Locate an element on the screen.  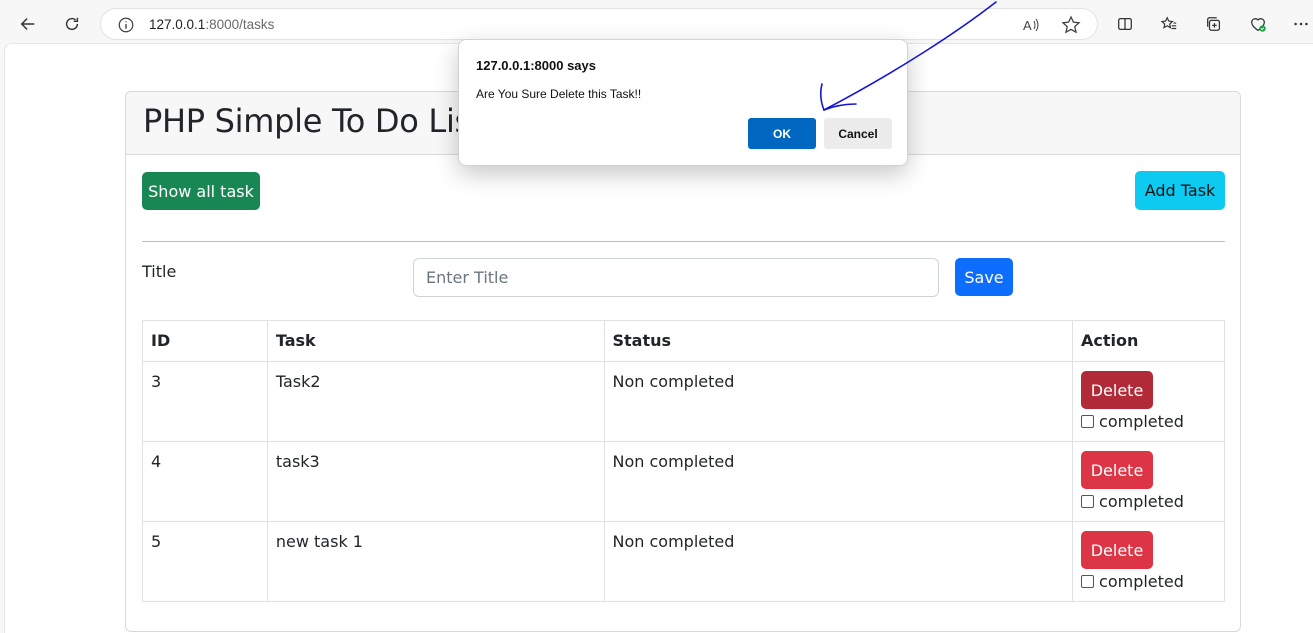
collections-icon is located at coordinates (1214, 24).